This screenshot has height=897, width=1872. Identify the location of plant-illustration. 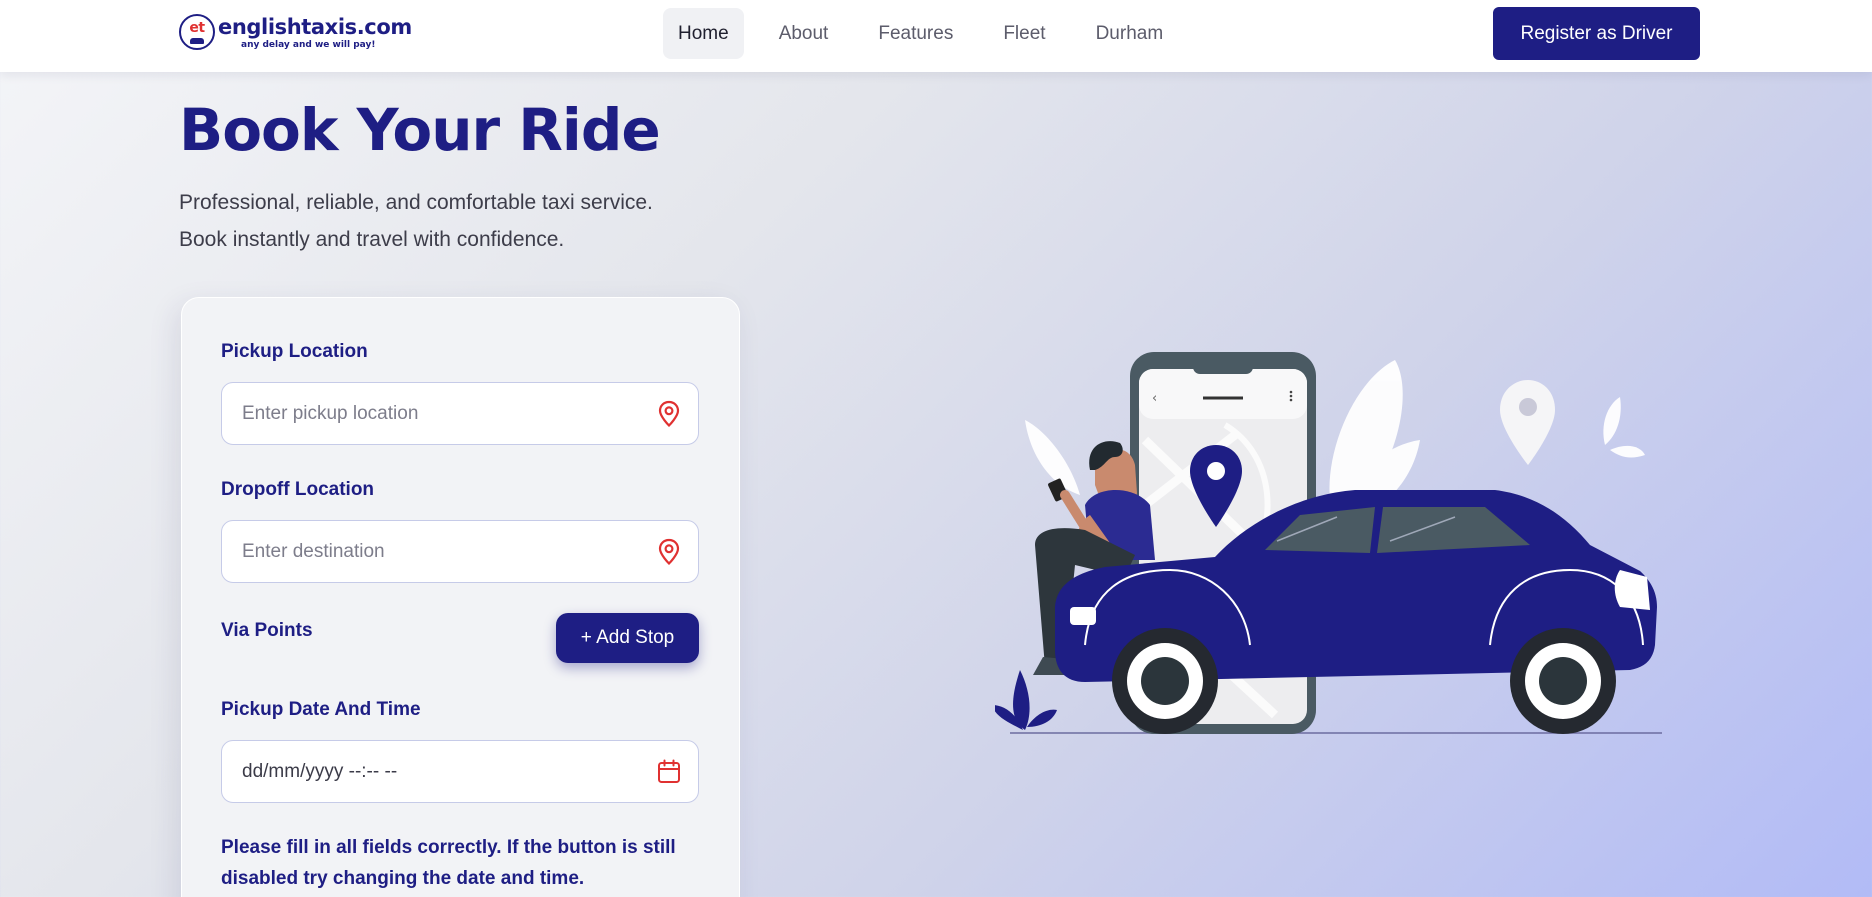
(1026, 700).